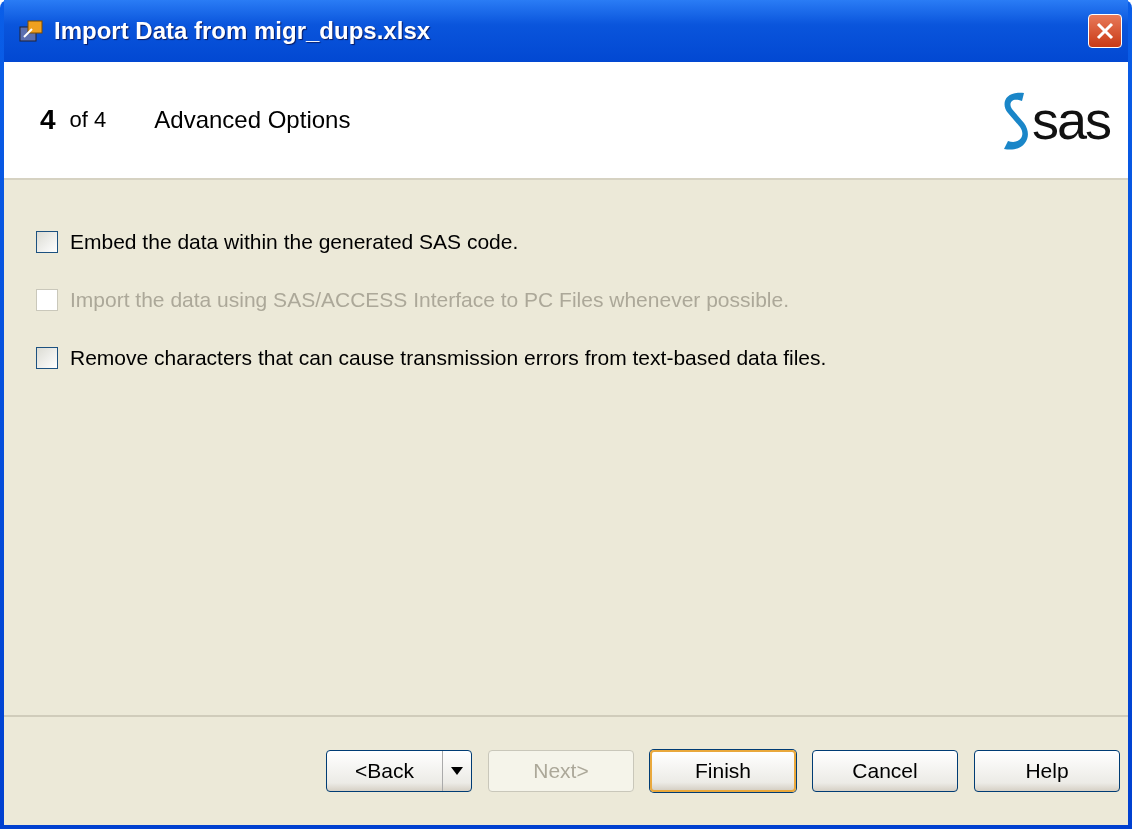 This screenshot has height=829, width=1132. I want to click on close-button, so click(1105, 31).